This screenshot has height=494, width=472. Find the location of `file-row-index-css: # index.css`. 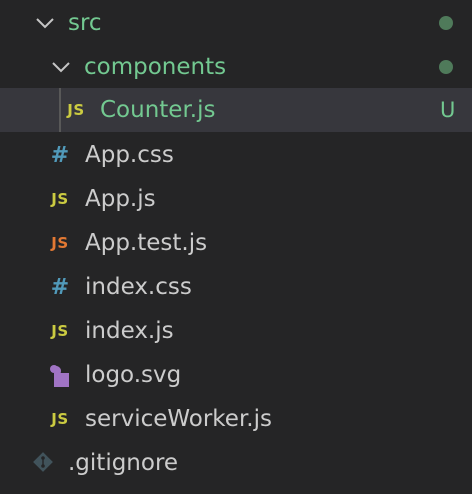

file-row-index-css: # index.css is located at coordinates (236, 287).